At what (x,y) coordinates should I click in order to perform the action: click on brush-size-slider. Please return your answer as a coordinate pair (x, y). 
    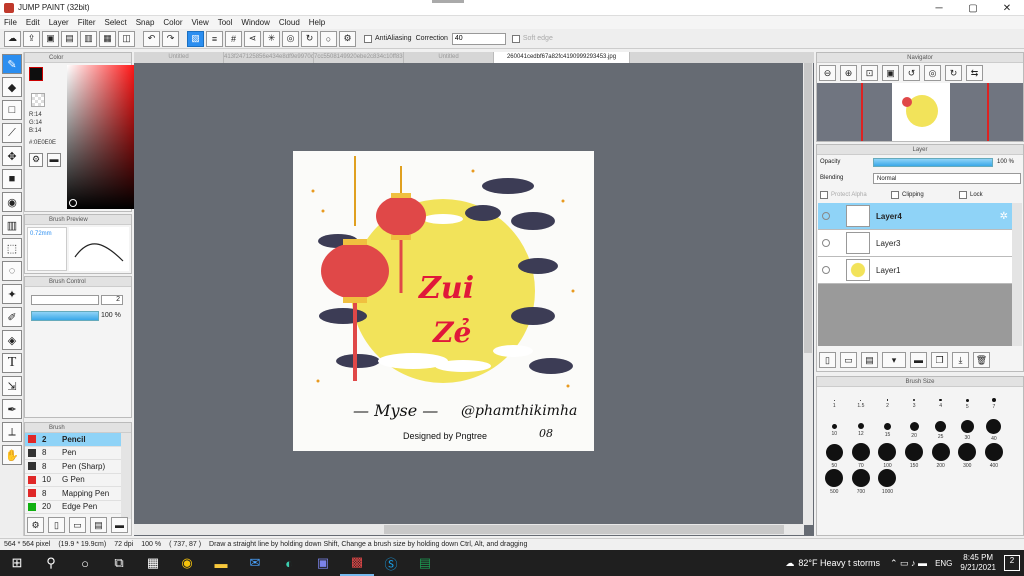
    Looking at the image, I should click on (65, 300).